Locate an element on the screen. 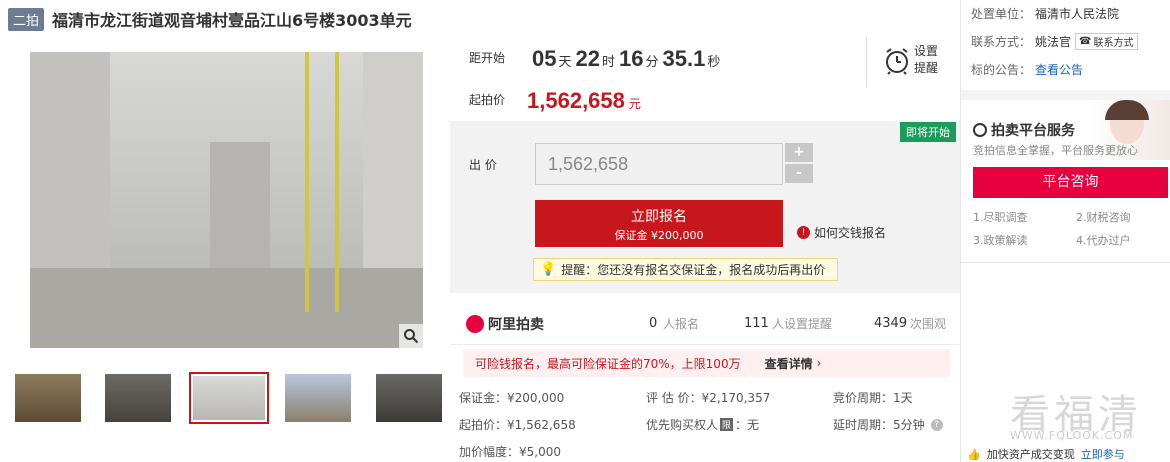 This screenshot has width=1170, height=462. countdown-seconds: 35.1 is located at coordinates (684, 58).